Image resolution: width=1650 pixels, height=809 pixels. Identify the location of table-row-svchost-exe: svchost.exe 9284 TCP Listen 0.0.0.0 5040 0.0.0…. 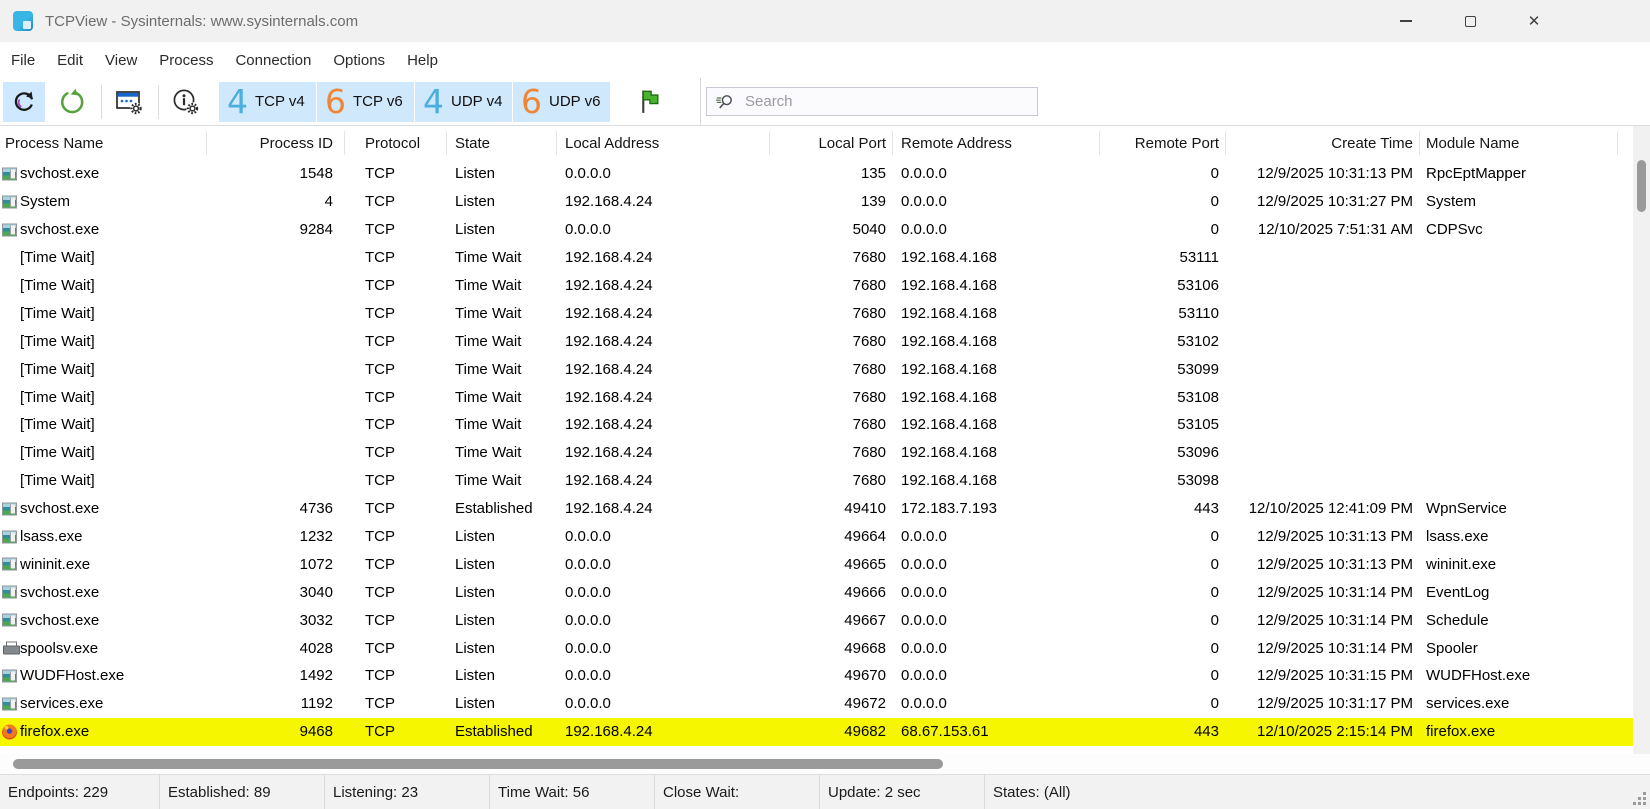
(825, 230).